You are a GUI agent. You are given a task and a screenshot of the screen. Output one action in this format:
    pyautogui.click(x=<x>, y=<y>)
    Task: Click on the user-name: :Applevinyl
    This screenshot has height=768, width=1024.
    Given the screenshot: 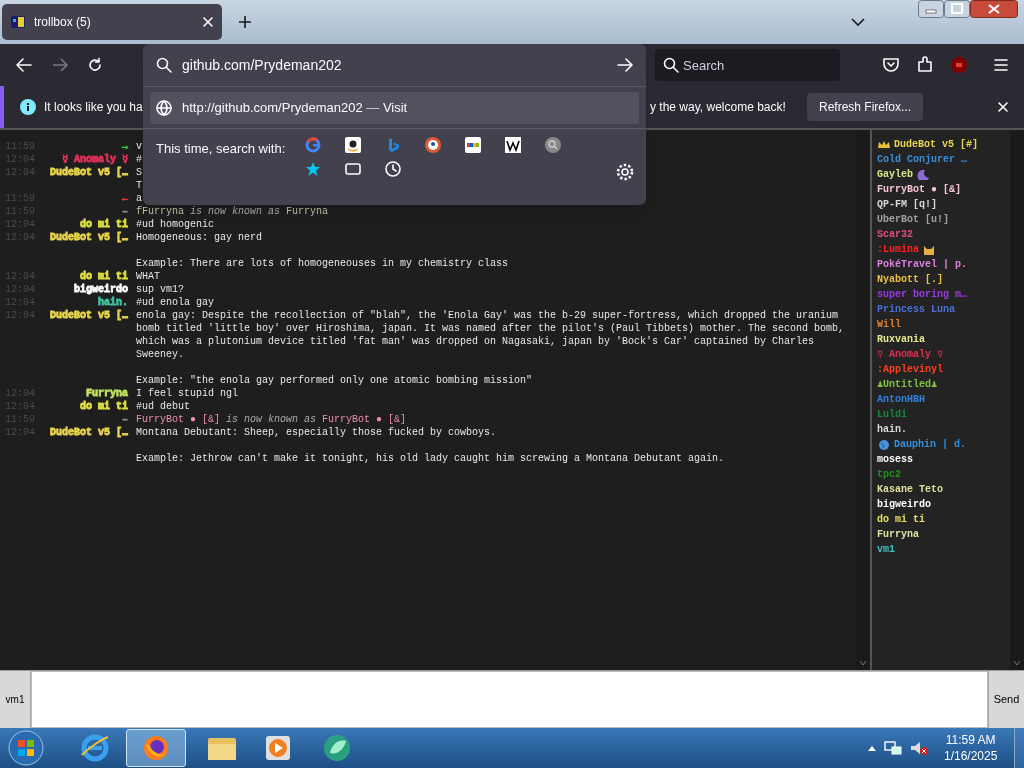 What is the action you would take?
    pyautogui.click(x=910, y=369)
    